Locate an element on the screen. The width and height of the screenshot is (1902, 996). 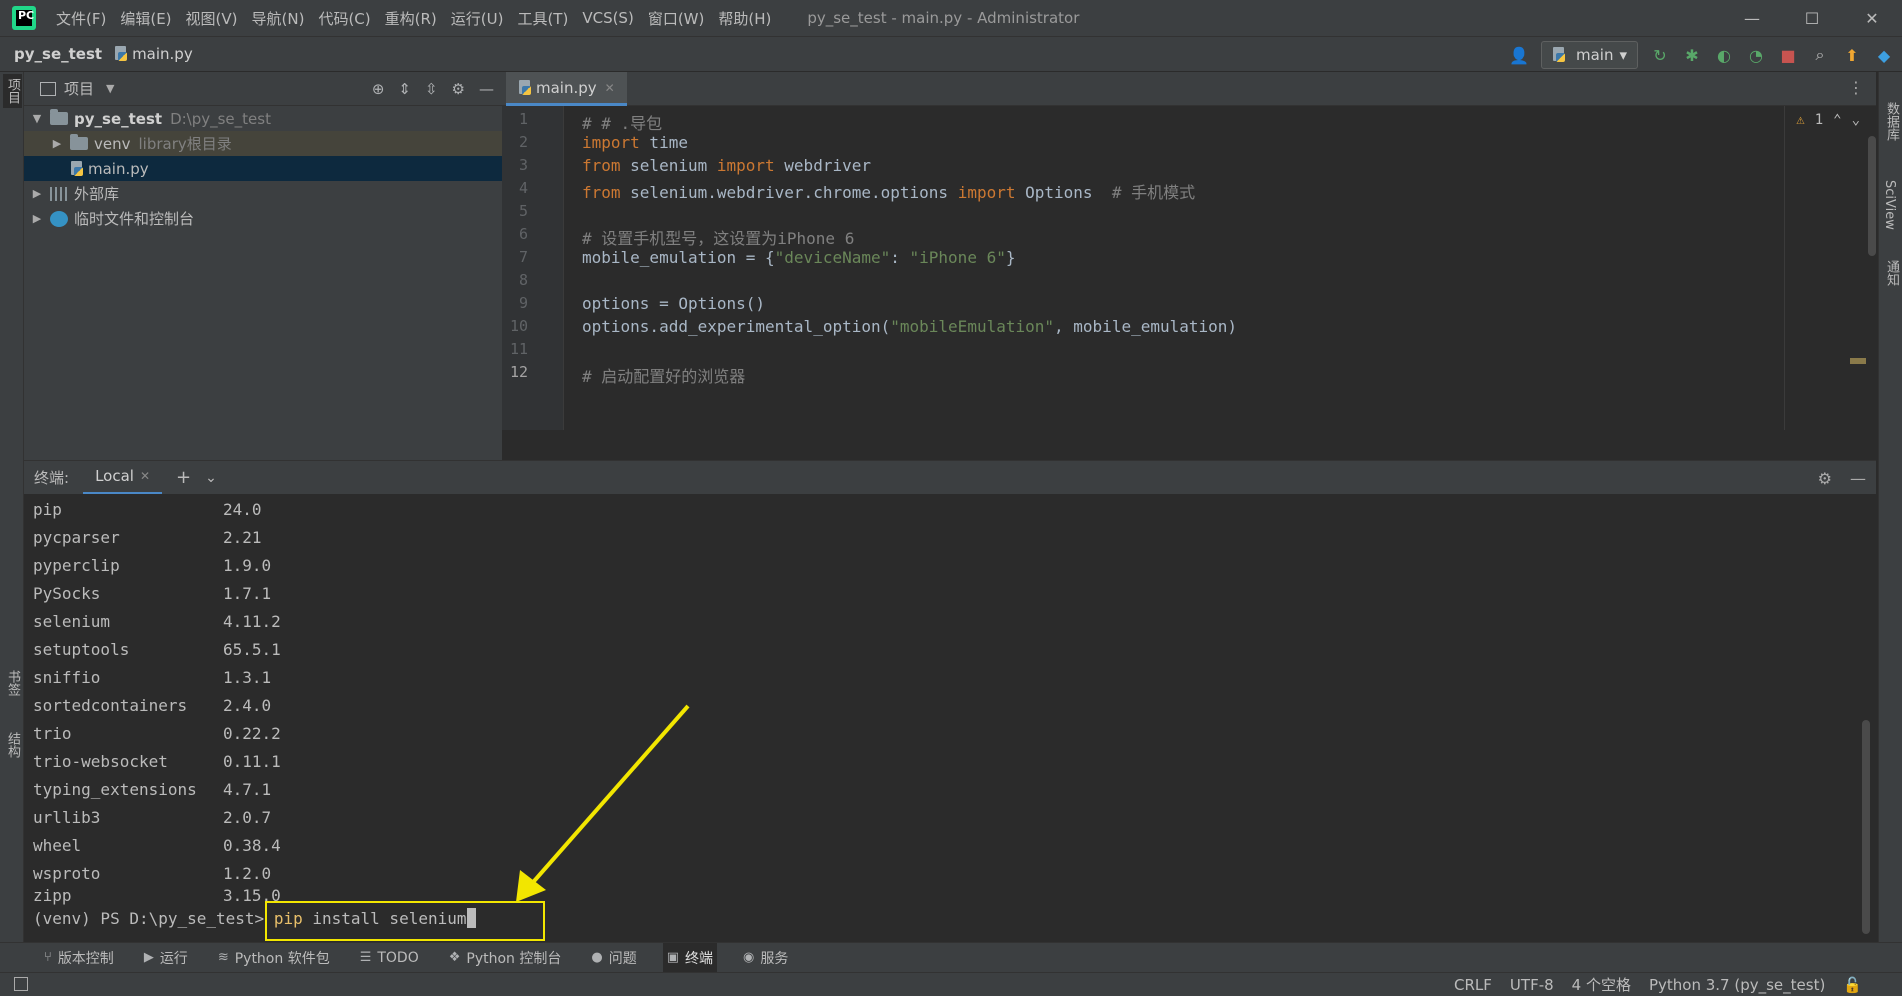
add-icon: + is located at coordinates (183, 477).